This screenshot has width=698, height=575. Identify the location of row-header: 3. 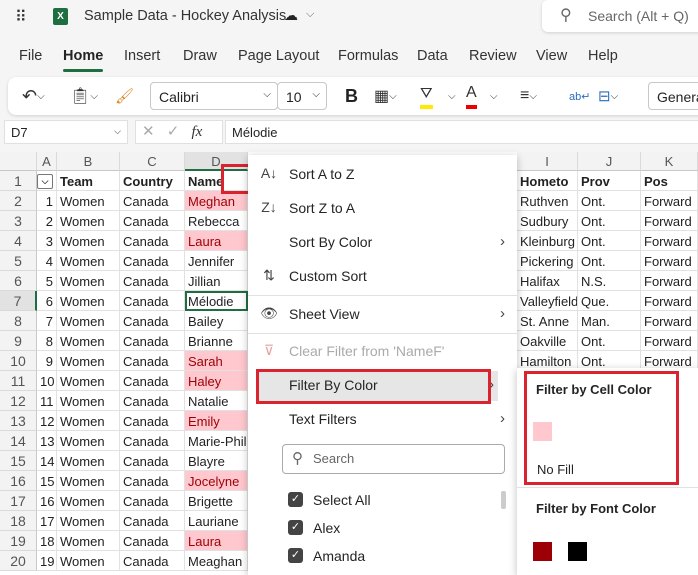
(18, 221).